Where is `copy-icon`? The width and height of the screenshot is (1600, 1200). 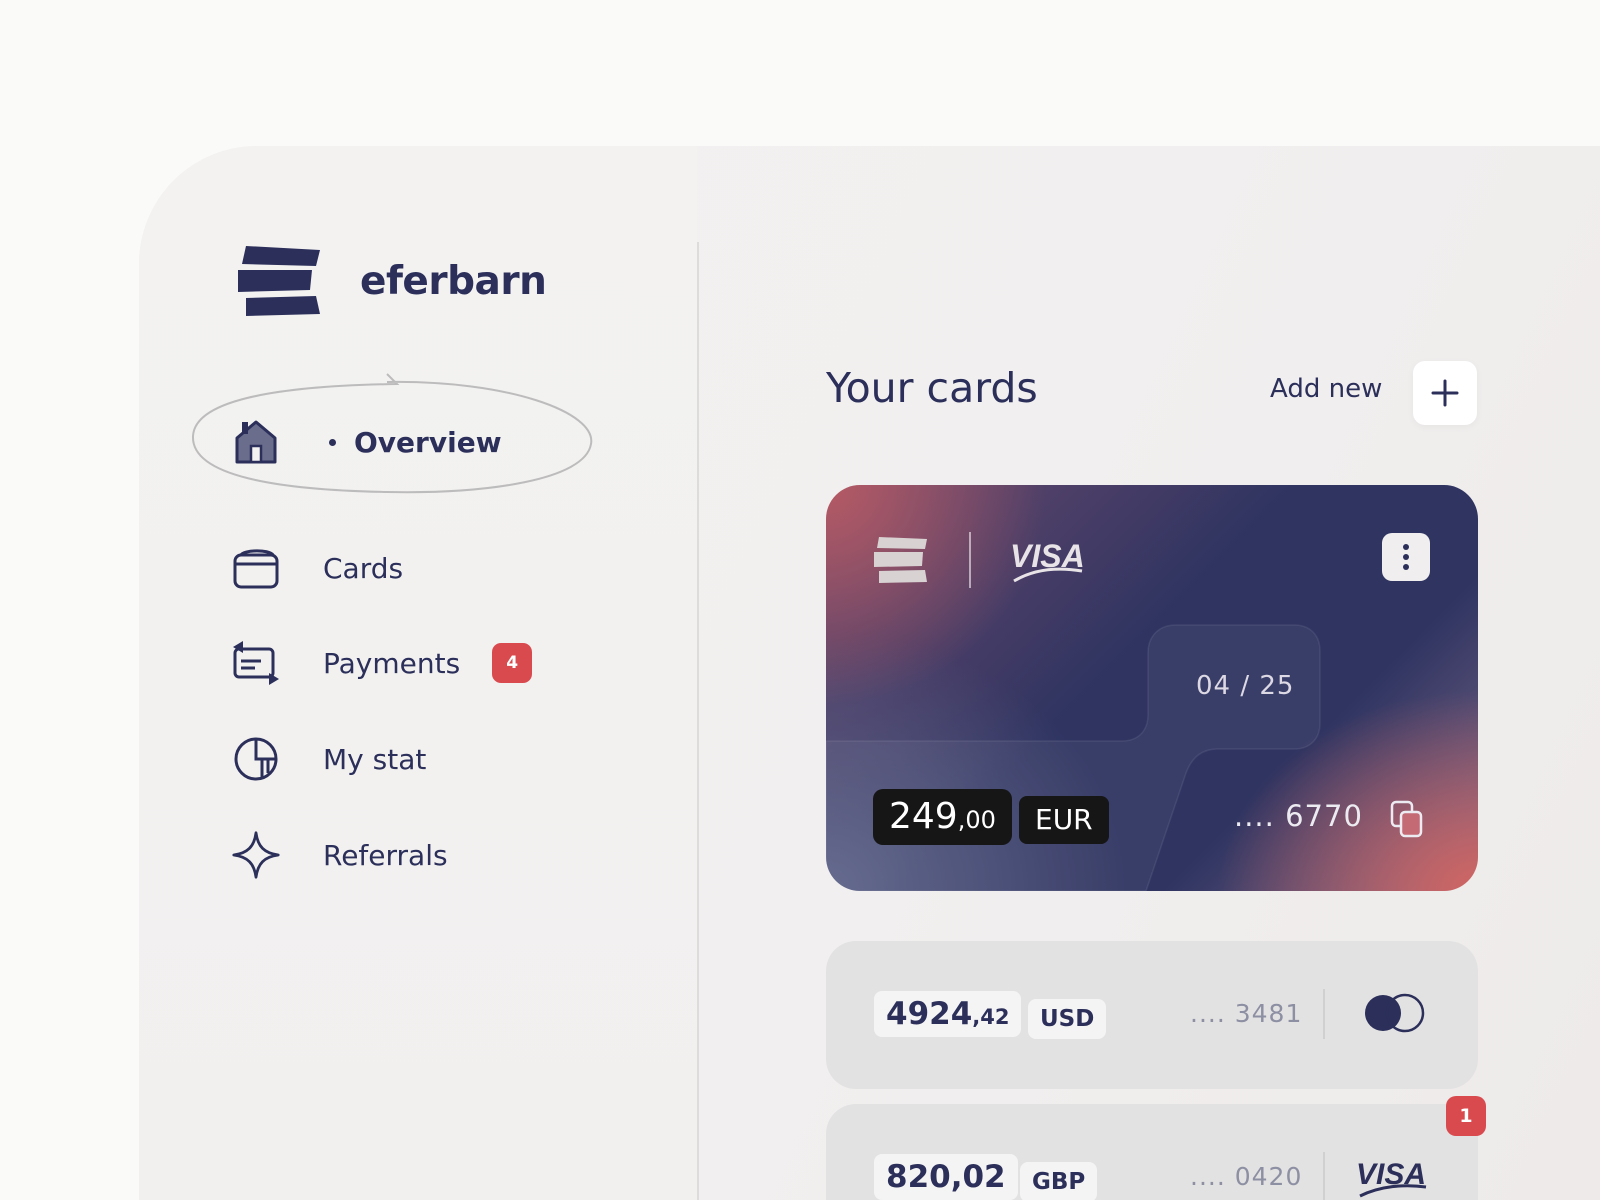 copy-icon is located at coordinates (1407, 819).